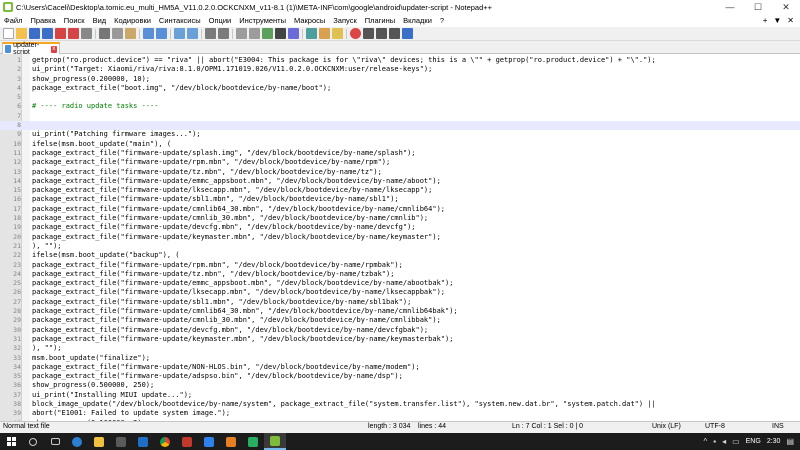 The height and width of the screenshot is (450, 800). What do you see at coordinates (143, 441) in the screenshot?
I see `mail-icon` at bounding box center [143, 441].